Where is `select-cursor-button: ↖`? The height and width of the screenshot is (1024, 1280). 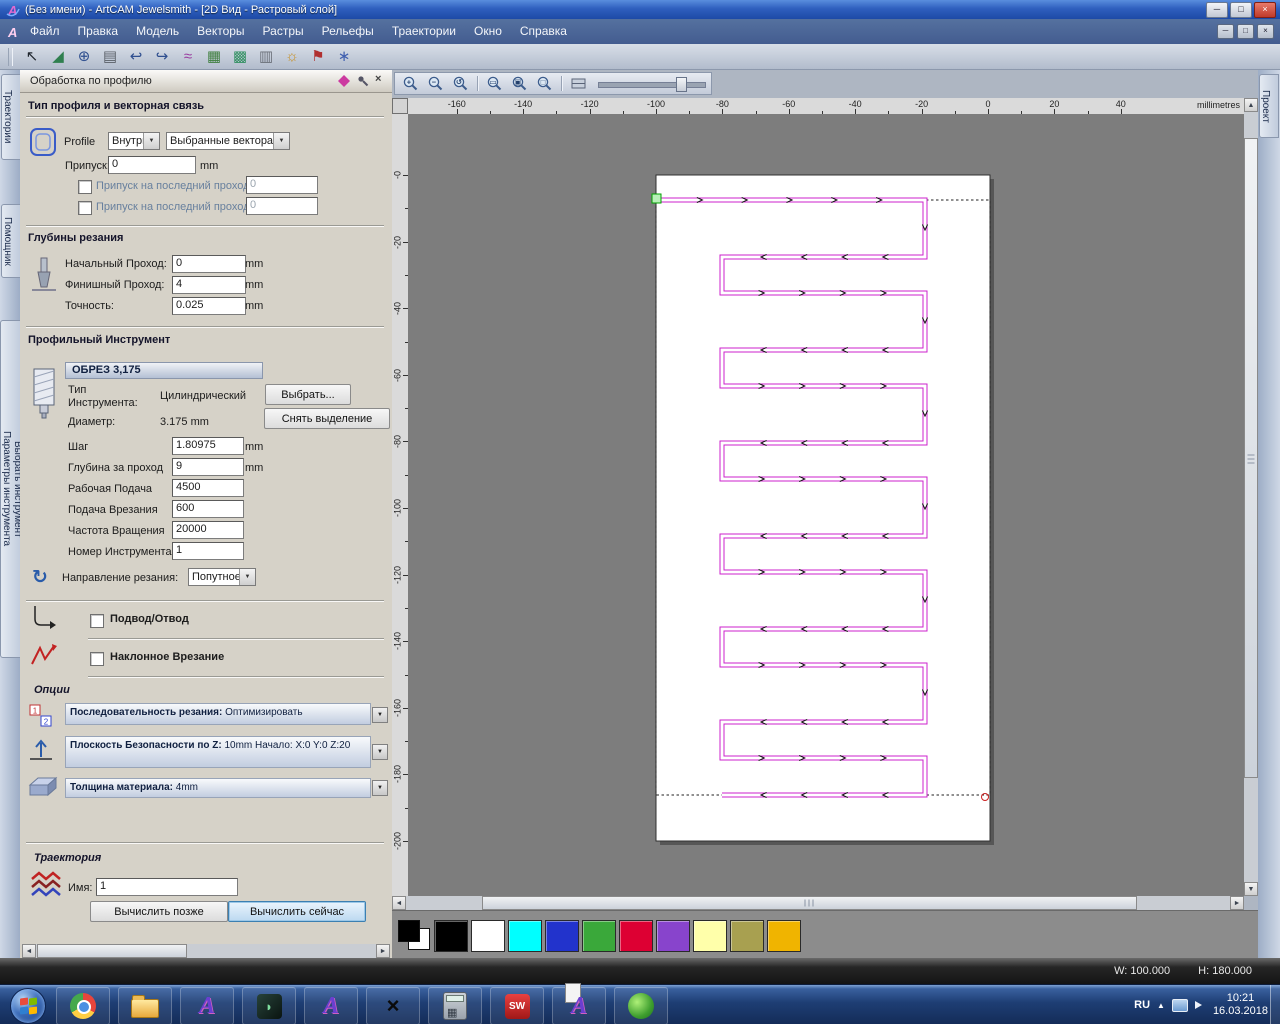 select-cursor-button: ↖ is located at coordinates (32, 57).